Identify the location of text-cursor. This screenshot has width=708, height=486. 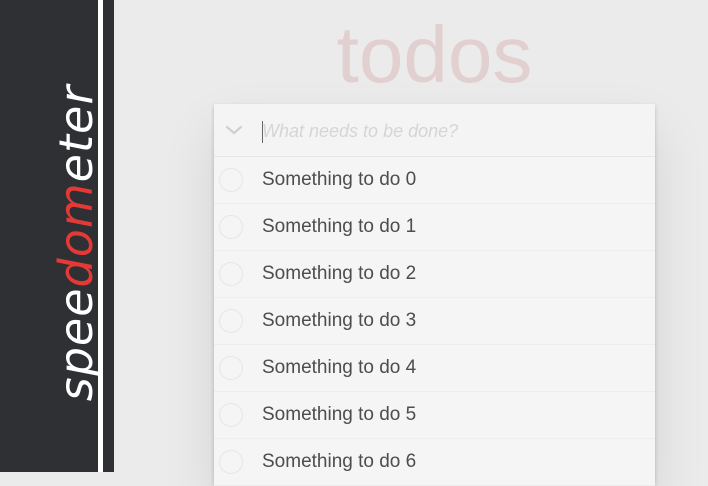
(262, 132).